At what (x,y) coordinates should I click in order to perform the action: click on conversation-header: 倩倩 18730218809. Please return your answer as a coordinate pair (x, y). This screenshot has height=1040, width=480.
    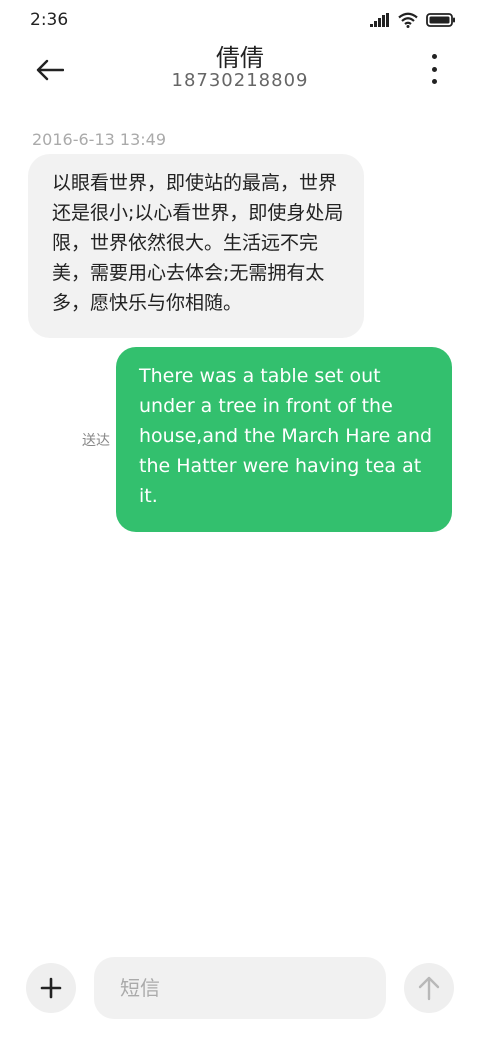
    Looking at the image, I should click on (240, 71).